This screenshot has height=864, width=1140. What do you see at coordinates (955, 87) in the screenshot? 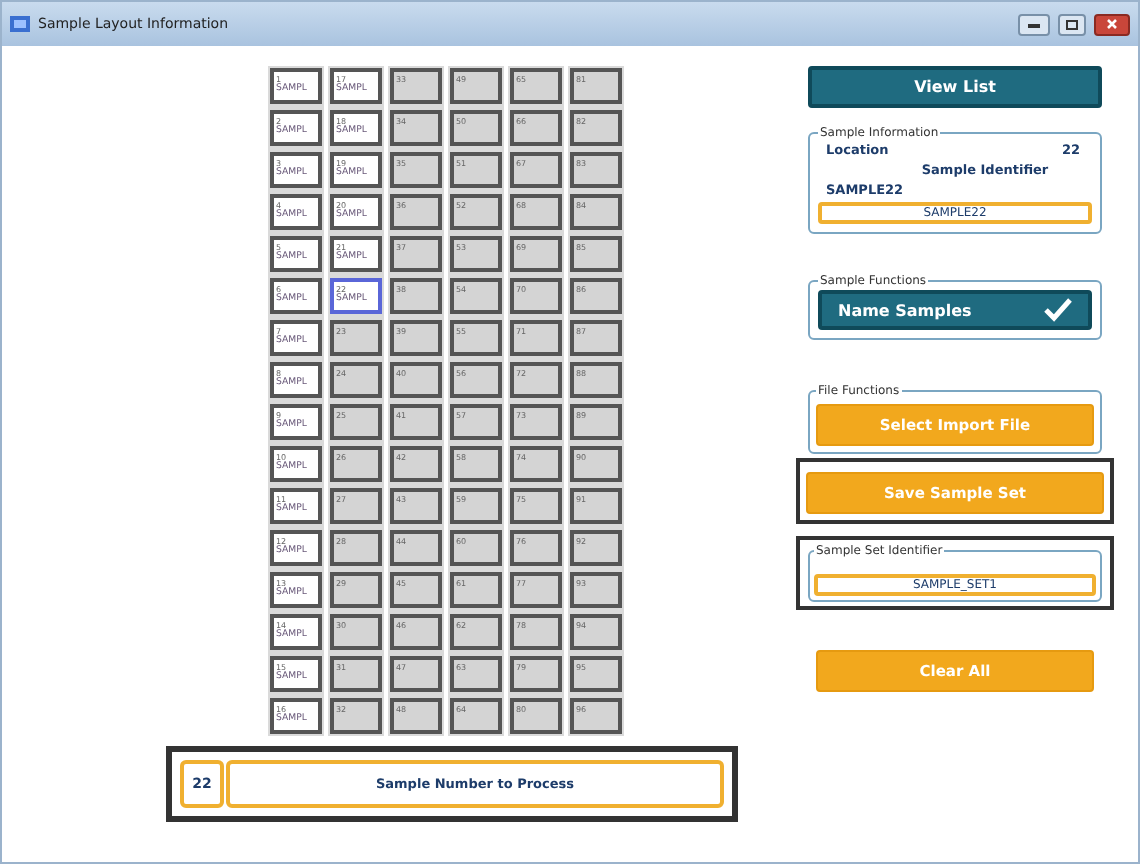
I see `view-list-button: View List` at bounding box center [955, 87].